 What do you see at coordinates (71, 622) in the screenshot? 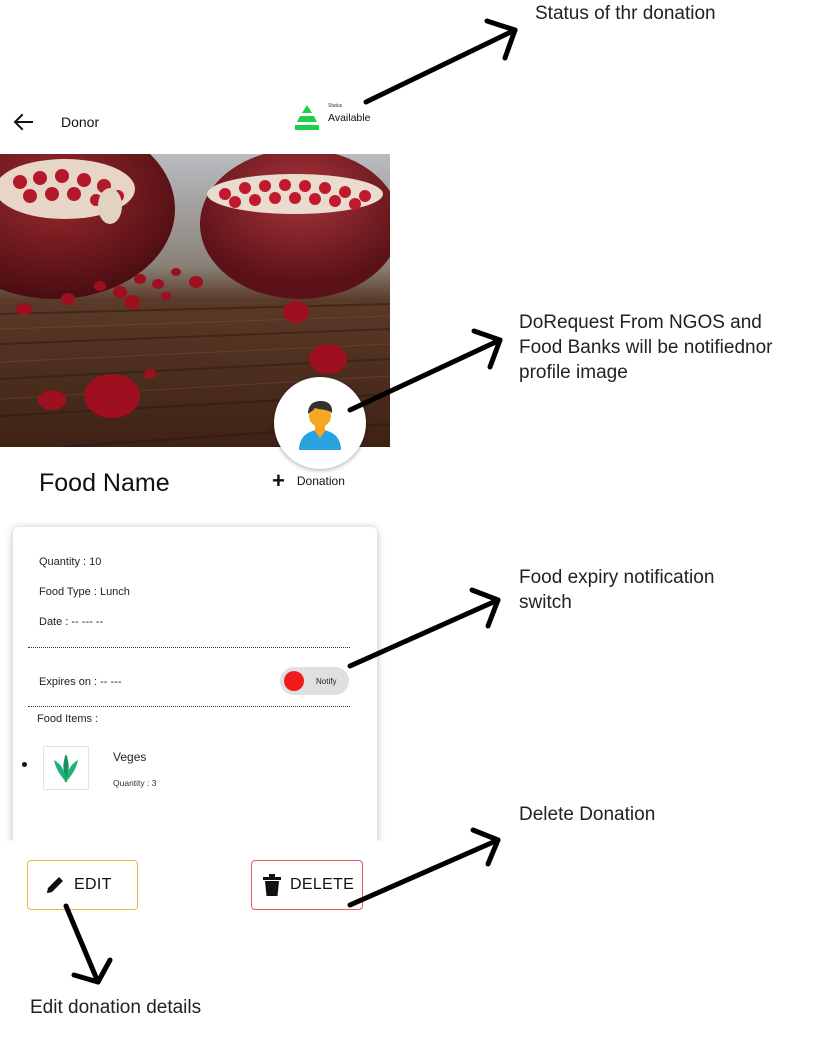
I see `date-text: Date : -- --- --` at bounding box center [71, 622].